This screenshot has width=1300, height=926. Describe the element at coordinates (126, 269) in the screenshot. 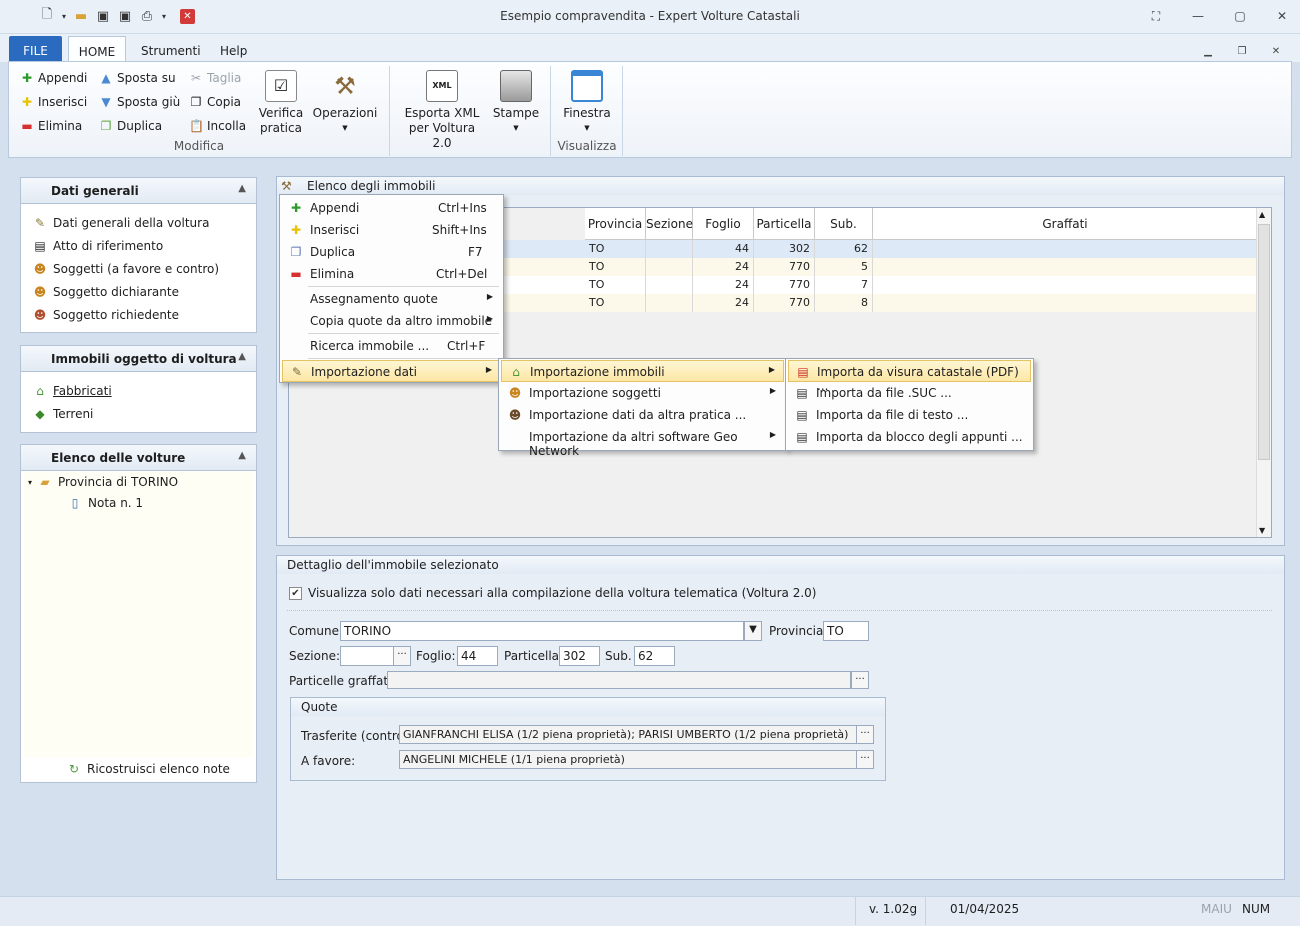

I see `nav-subjects: ☻ Soggetti (a favore e contro)` at that location.